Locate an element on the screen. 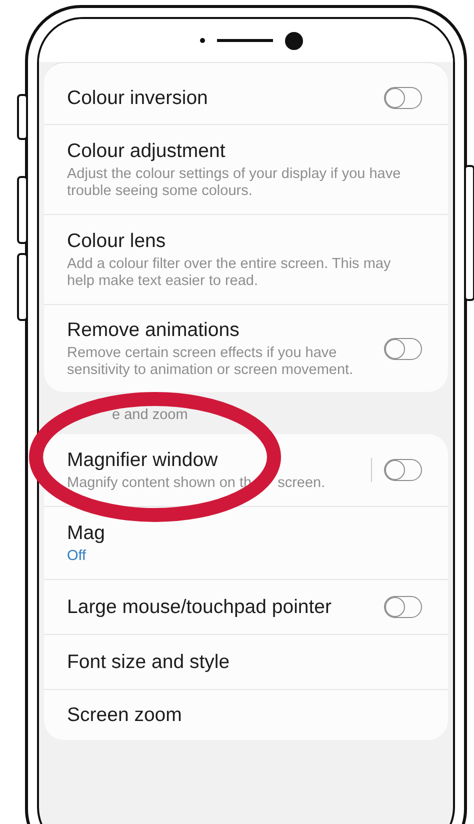 The image size is (474, 824). setting-title: Large mouse/touchpad pointer is located at coordinates (199, 607).